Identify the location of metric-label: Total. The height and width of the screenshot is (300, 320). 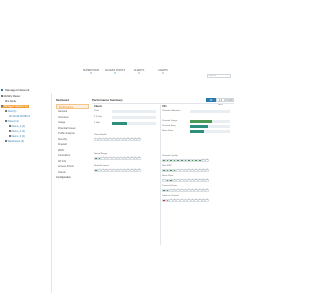
(96, 111).